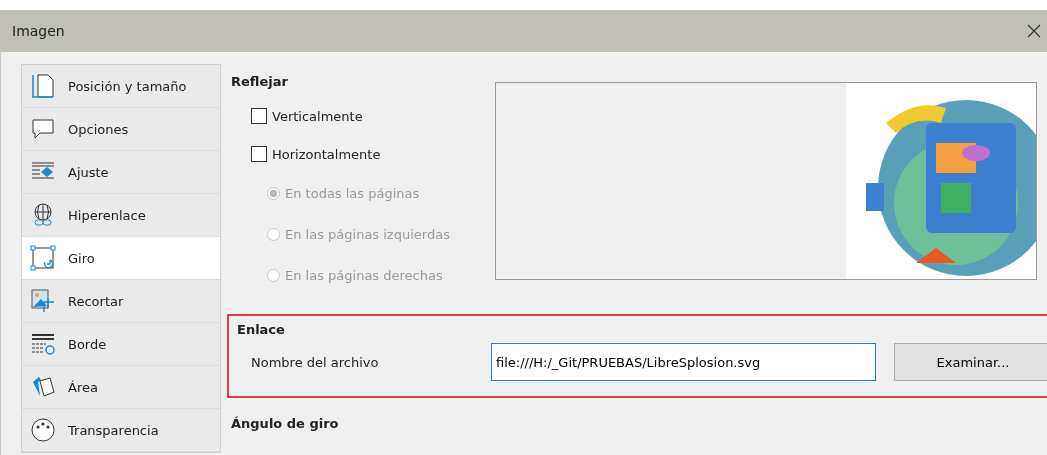 This screenshot has width=1047, height=455. I want to click on sidebar-item: Área, so click(121, 387).